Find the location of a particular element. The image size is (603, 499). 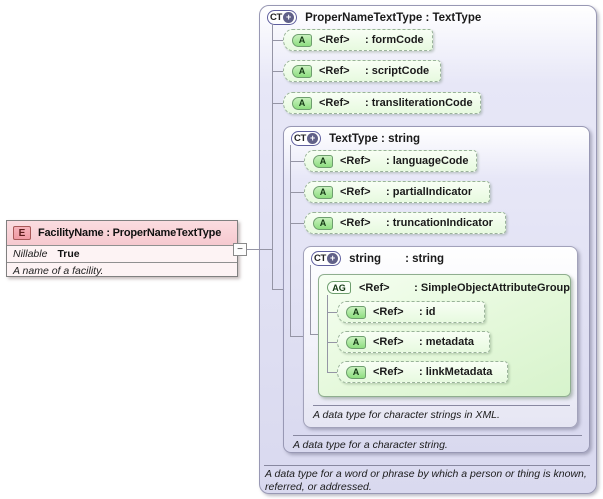

attribute-name: : scriptCode is located at coordinates (397, 71).